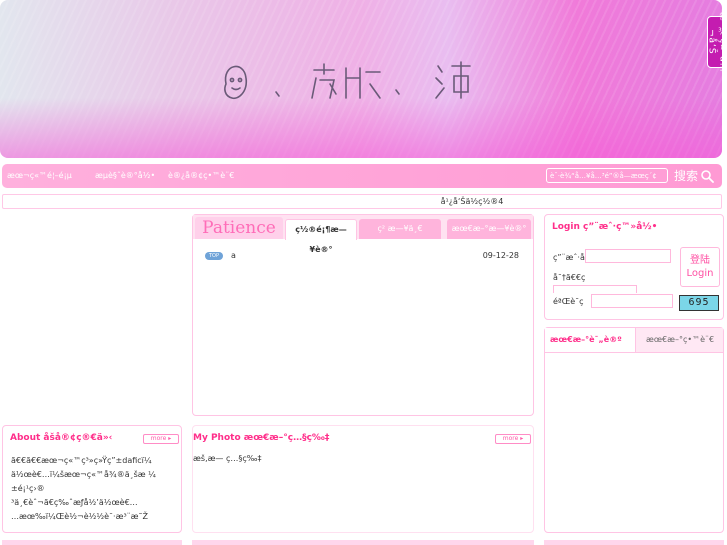  I want to click on about-line: …æœ‰ï¼Œè½¬è½½è¯·æ³¨æ˜Ž, so click(79, 516).